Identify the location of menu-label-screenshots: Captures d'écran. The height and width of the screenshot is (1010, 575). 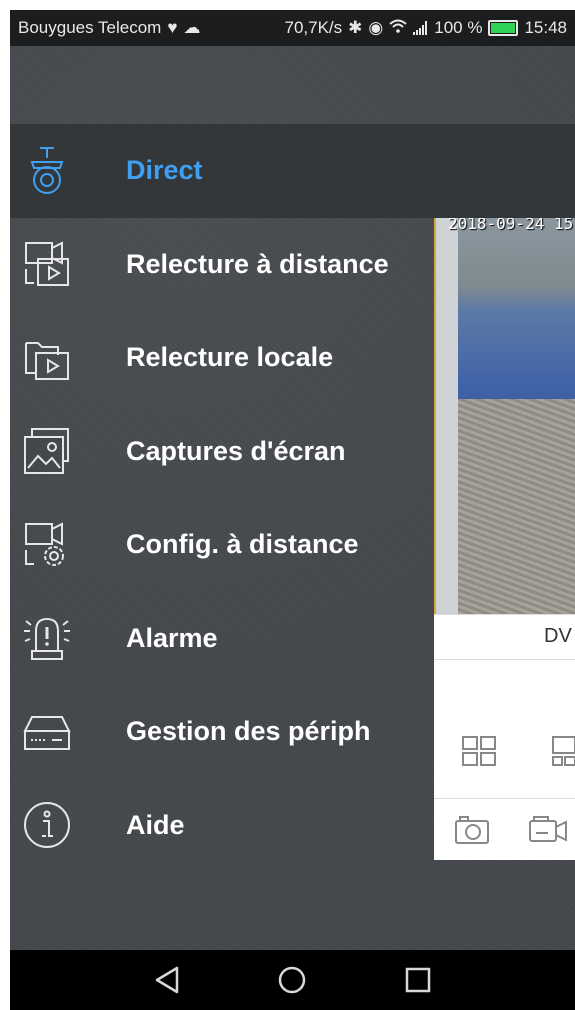
(236, 450).